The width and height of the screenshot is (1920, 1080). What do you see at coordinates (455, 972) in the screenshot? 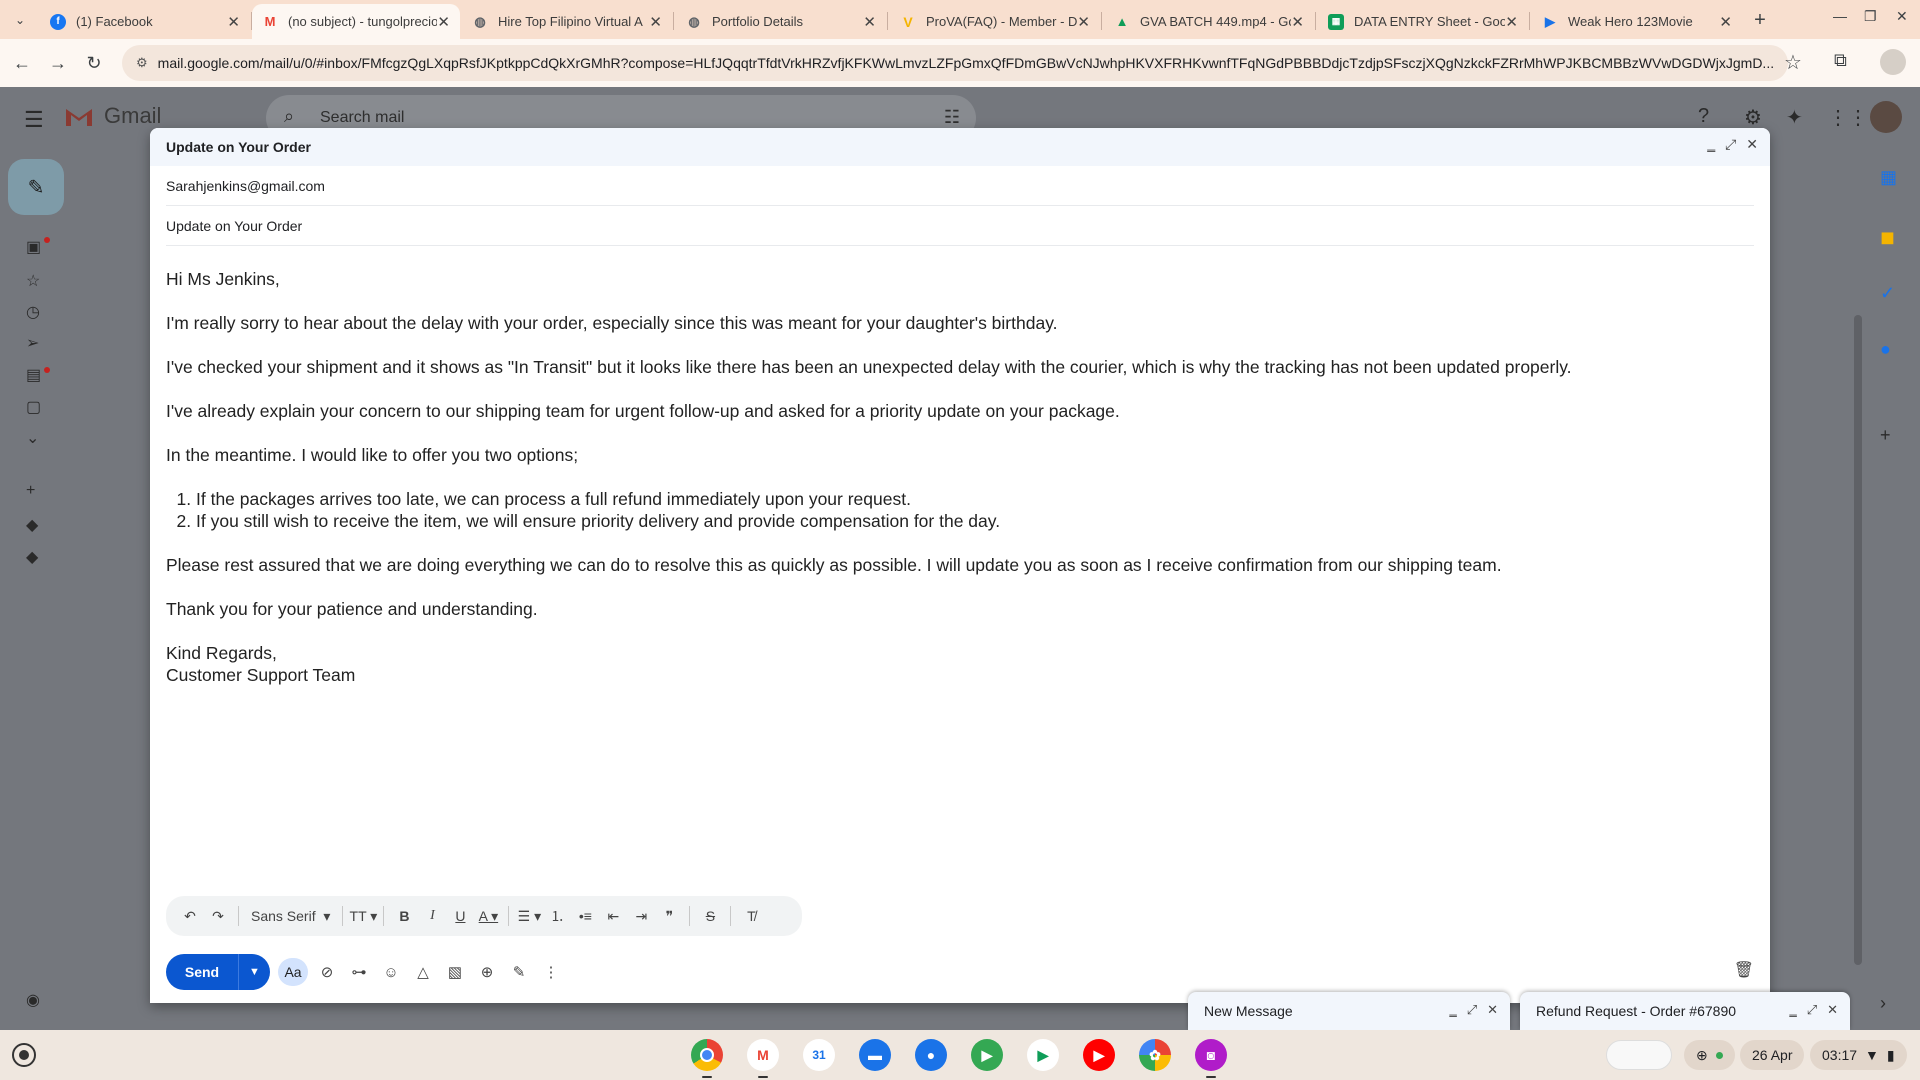
I see `insert-photo-icon: ▧` at bounding box center [455, 972].